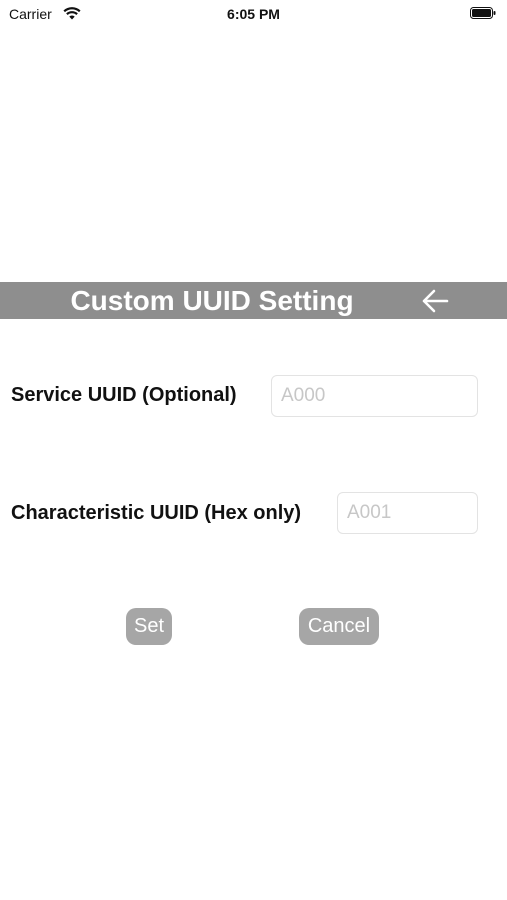 The height and width of the screenshot is (900, 507). What do you see at coordinates (212, 300) in the screenshot?
I see `page-title: Custom UUID Setting` at bounding box center [212, 300].